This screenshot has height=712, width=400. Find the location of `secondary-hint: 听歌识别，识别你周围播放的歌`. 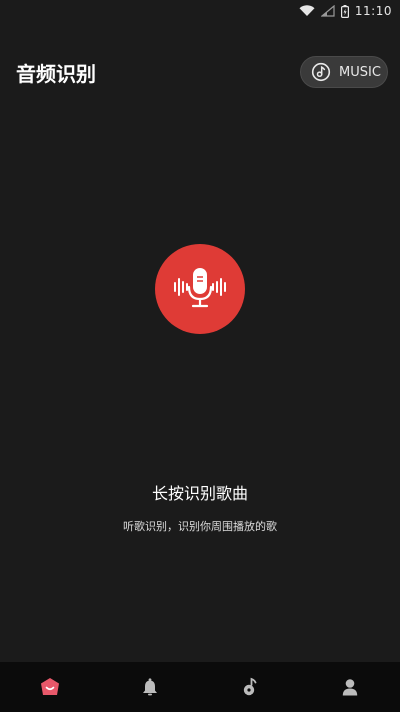

secondary-hint: 听歌识别，识别你周围播放的歌 is located at coordinates (200, 526).